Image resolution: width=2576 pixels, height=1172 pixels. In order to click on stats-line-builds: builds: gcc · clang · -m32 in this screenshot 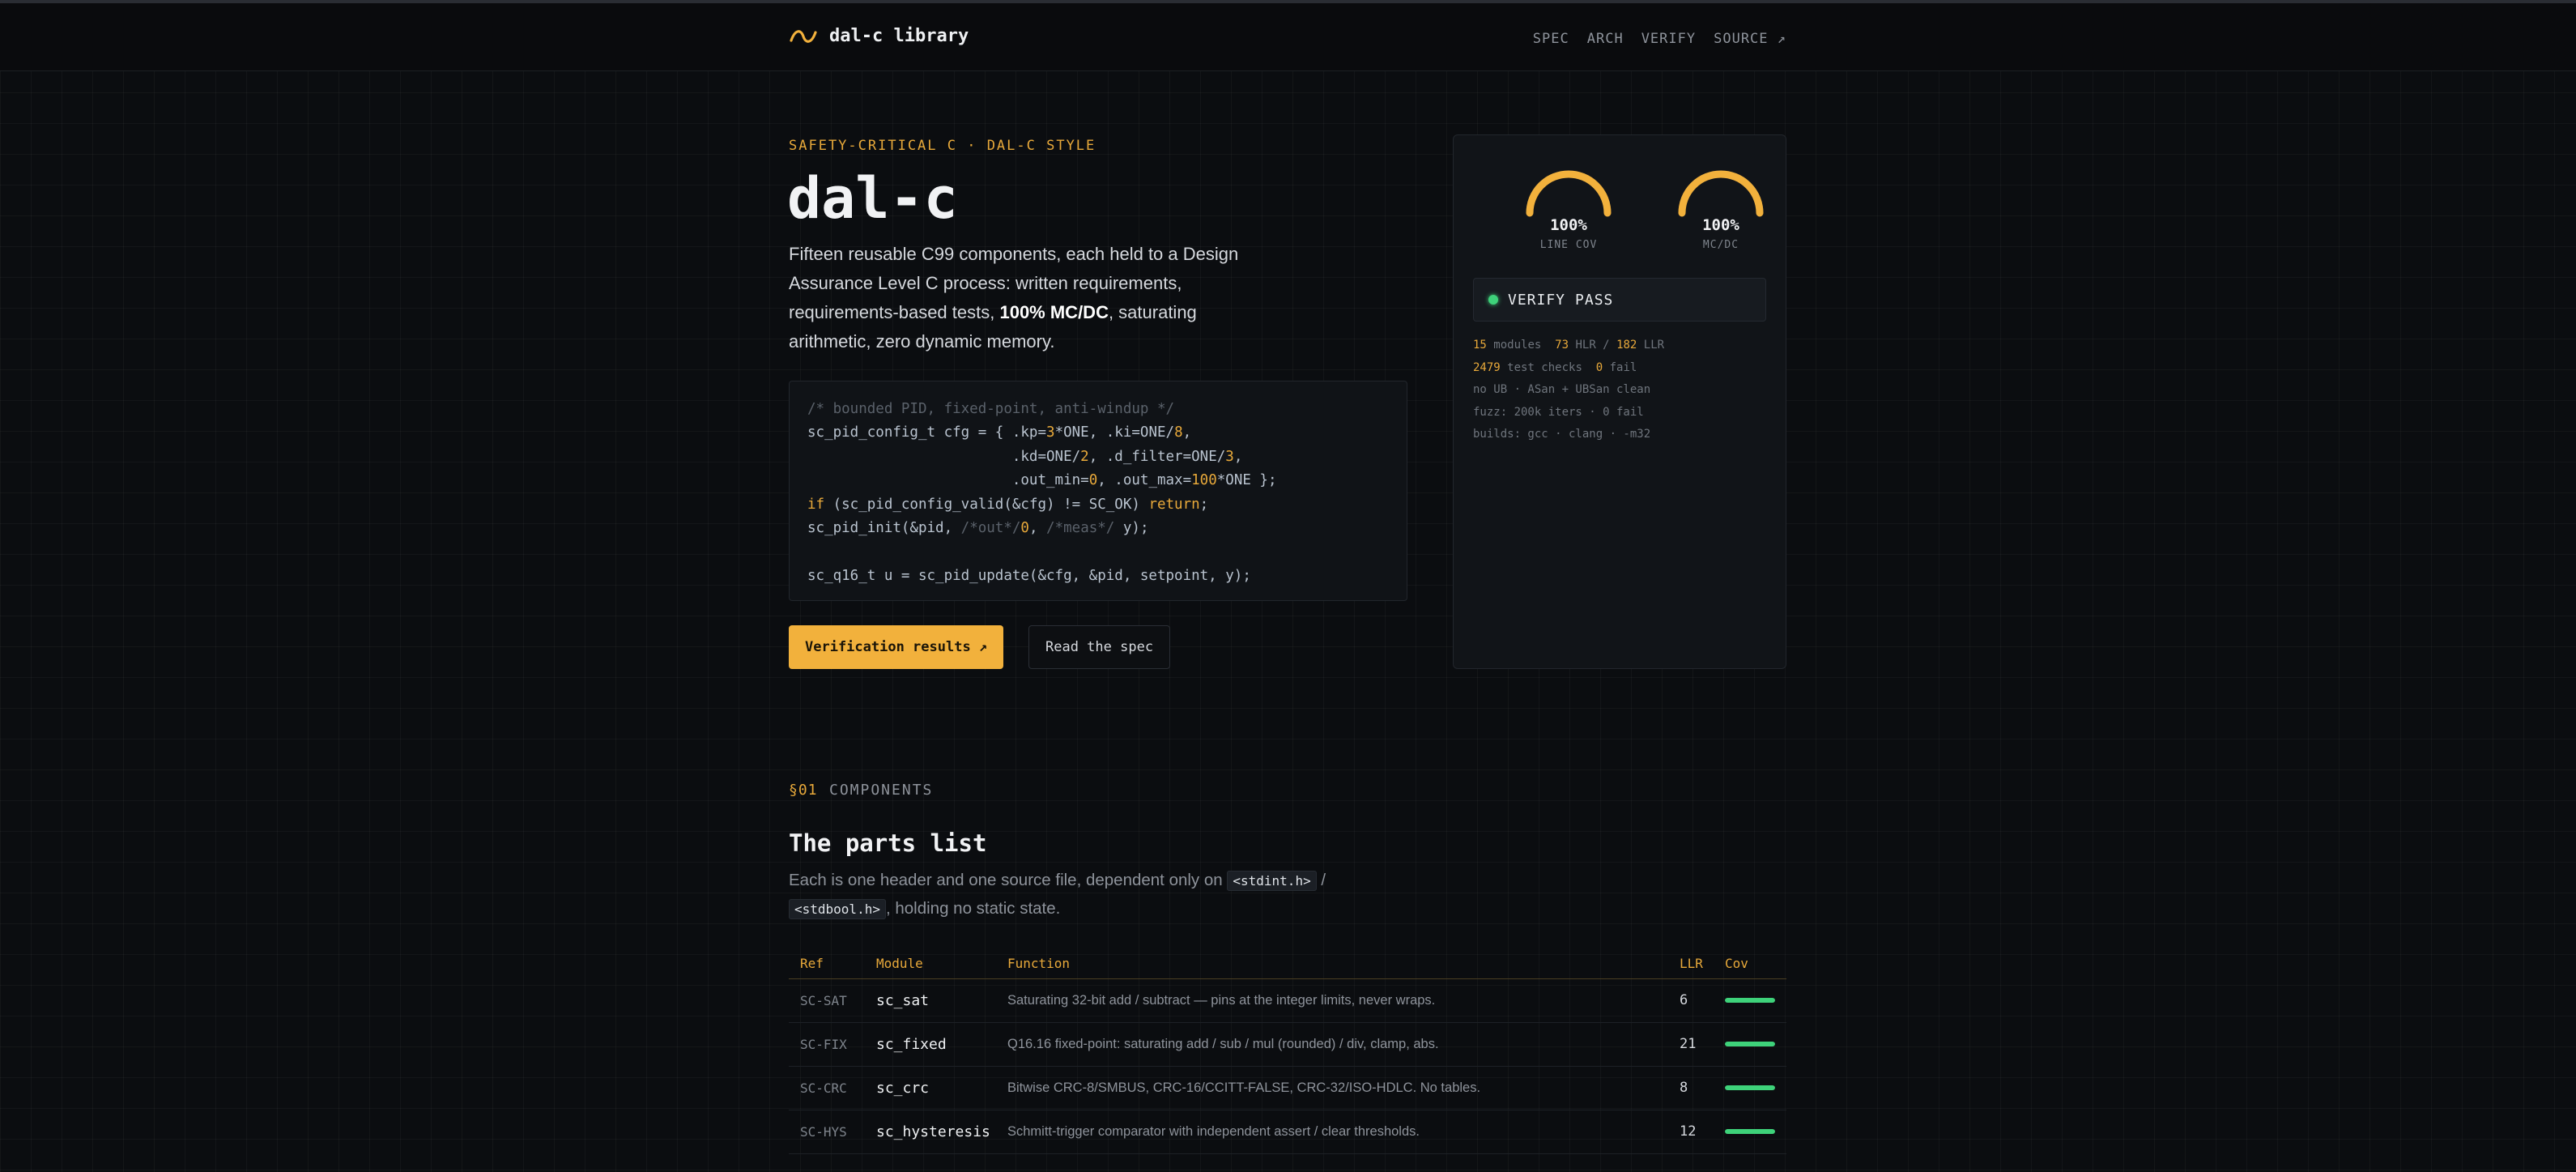, I will do `click(1562, 434)`.